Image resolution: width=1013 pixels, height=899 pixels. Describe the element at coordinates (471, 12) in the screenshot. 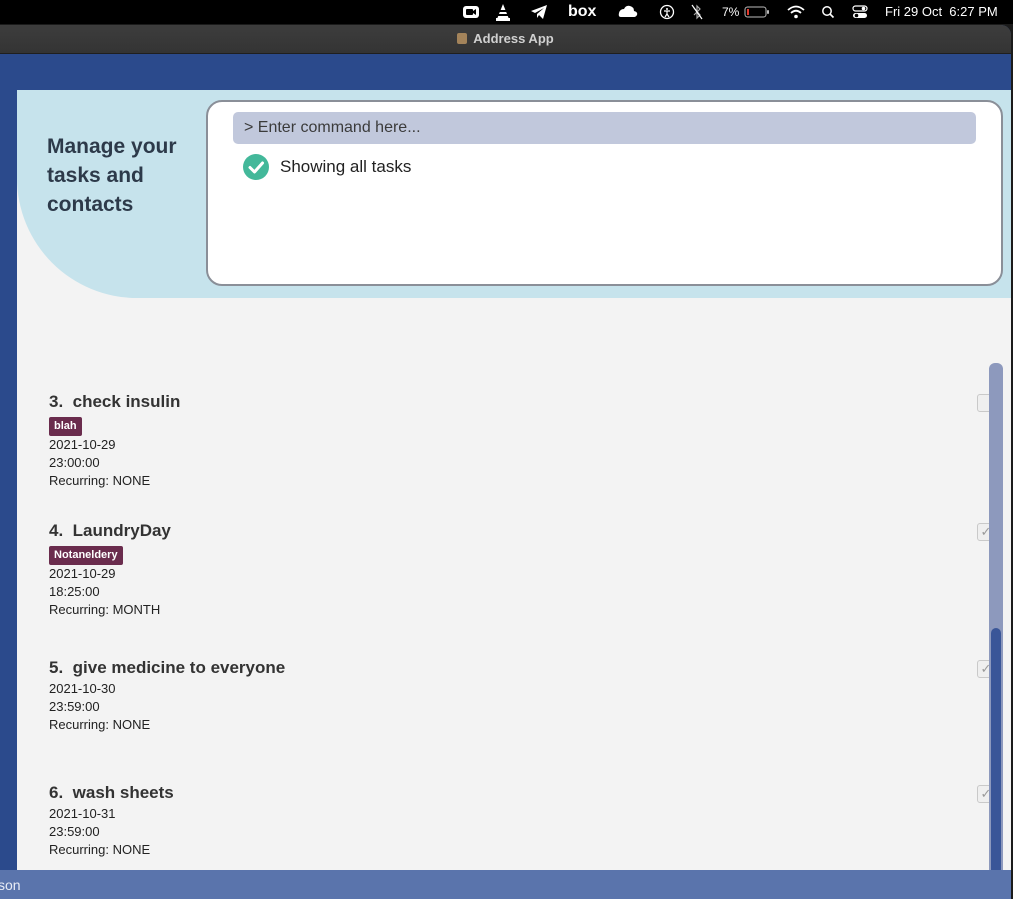

I see `zoom-icon` at that location.